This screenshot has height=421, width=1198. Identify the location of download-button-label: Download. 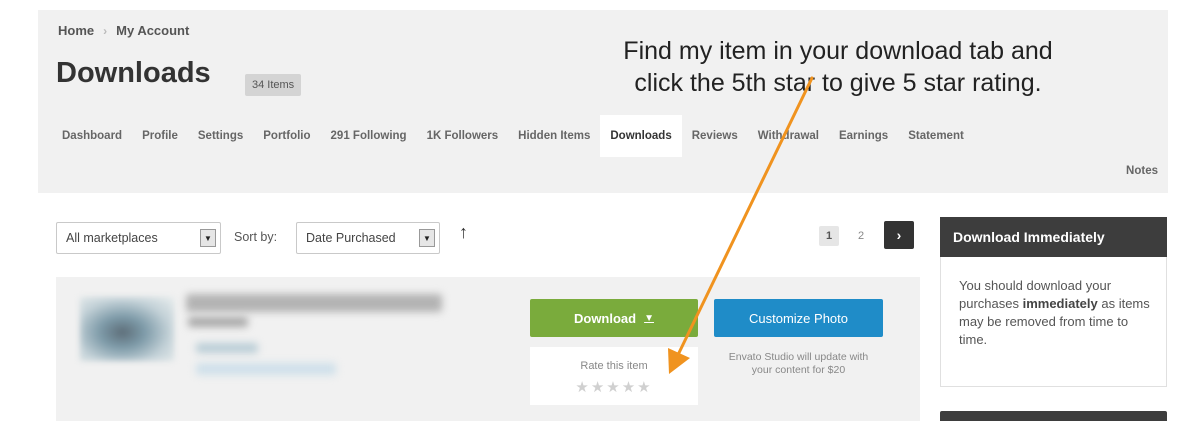
(605, 318).